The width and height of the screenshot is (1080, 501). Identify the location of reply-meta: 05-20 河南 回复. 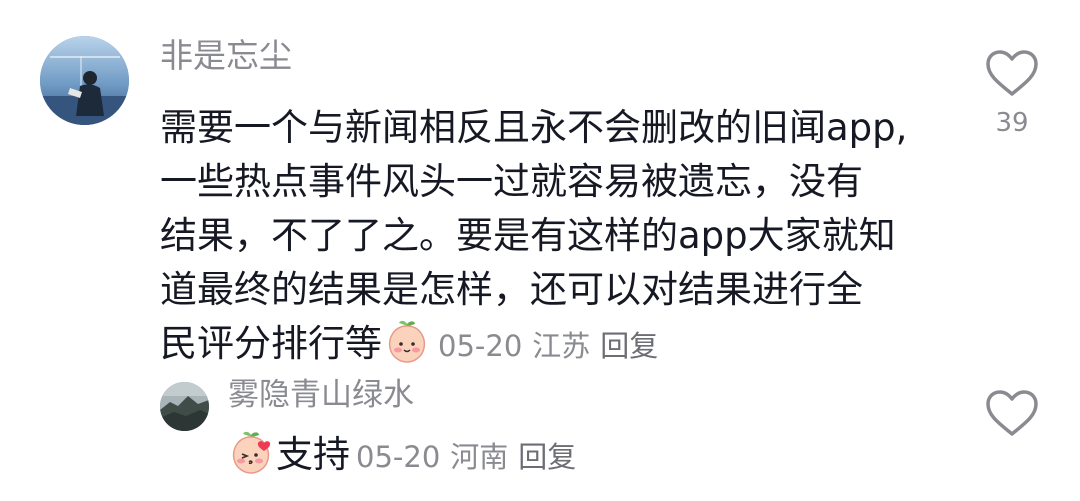
(471, 457).